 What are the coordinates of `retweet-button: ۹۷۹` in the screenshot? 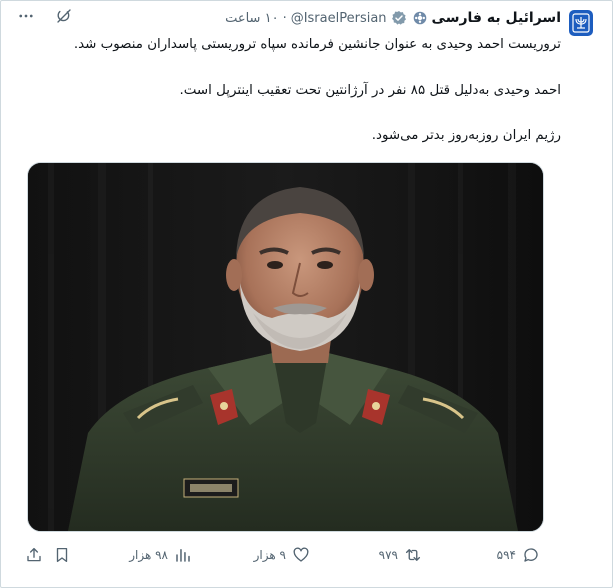 It's located at (401, 555).